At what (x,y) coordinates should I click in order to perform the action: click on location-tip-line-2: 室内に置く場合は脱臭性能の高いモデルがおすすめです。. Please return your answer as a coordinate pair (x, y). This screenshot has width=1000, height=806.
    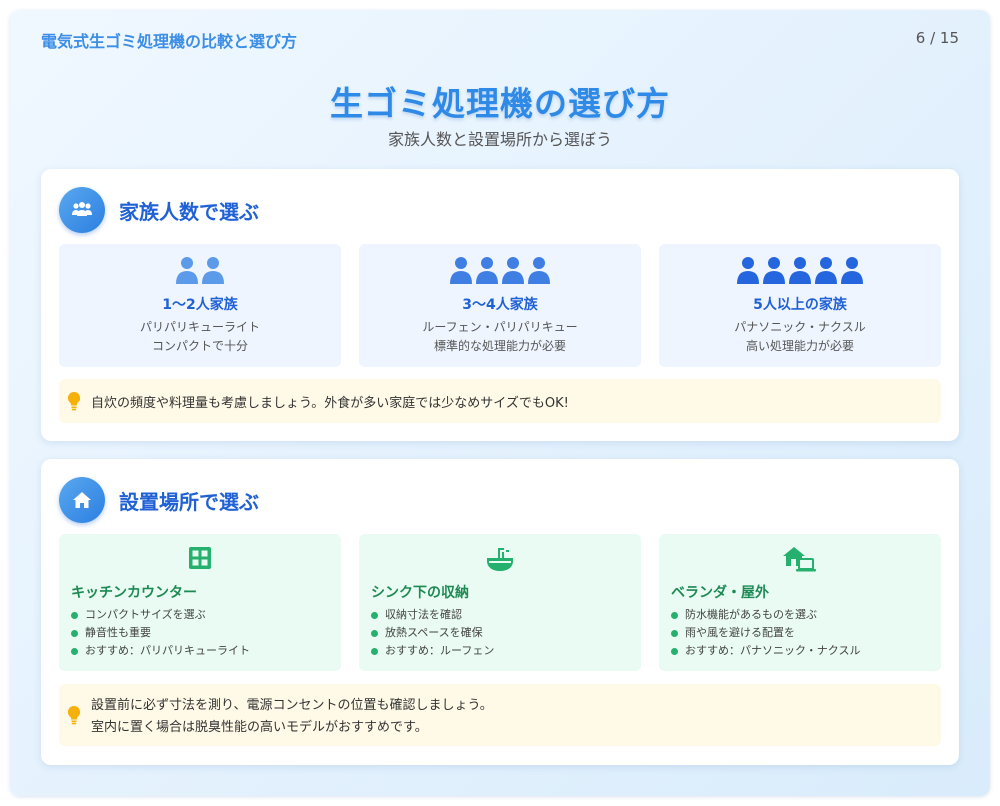
    Looking at the image, I should click on (259, 727).